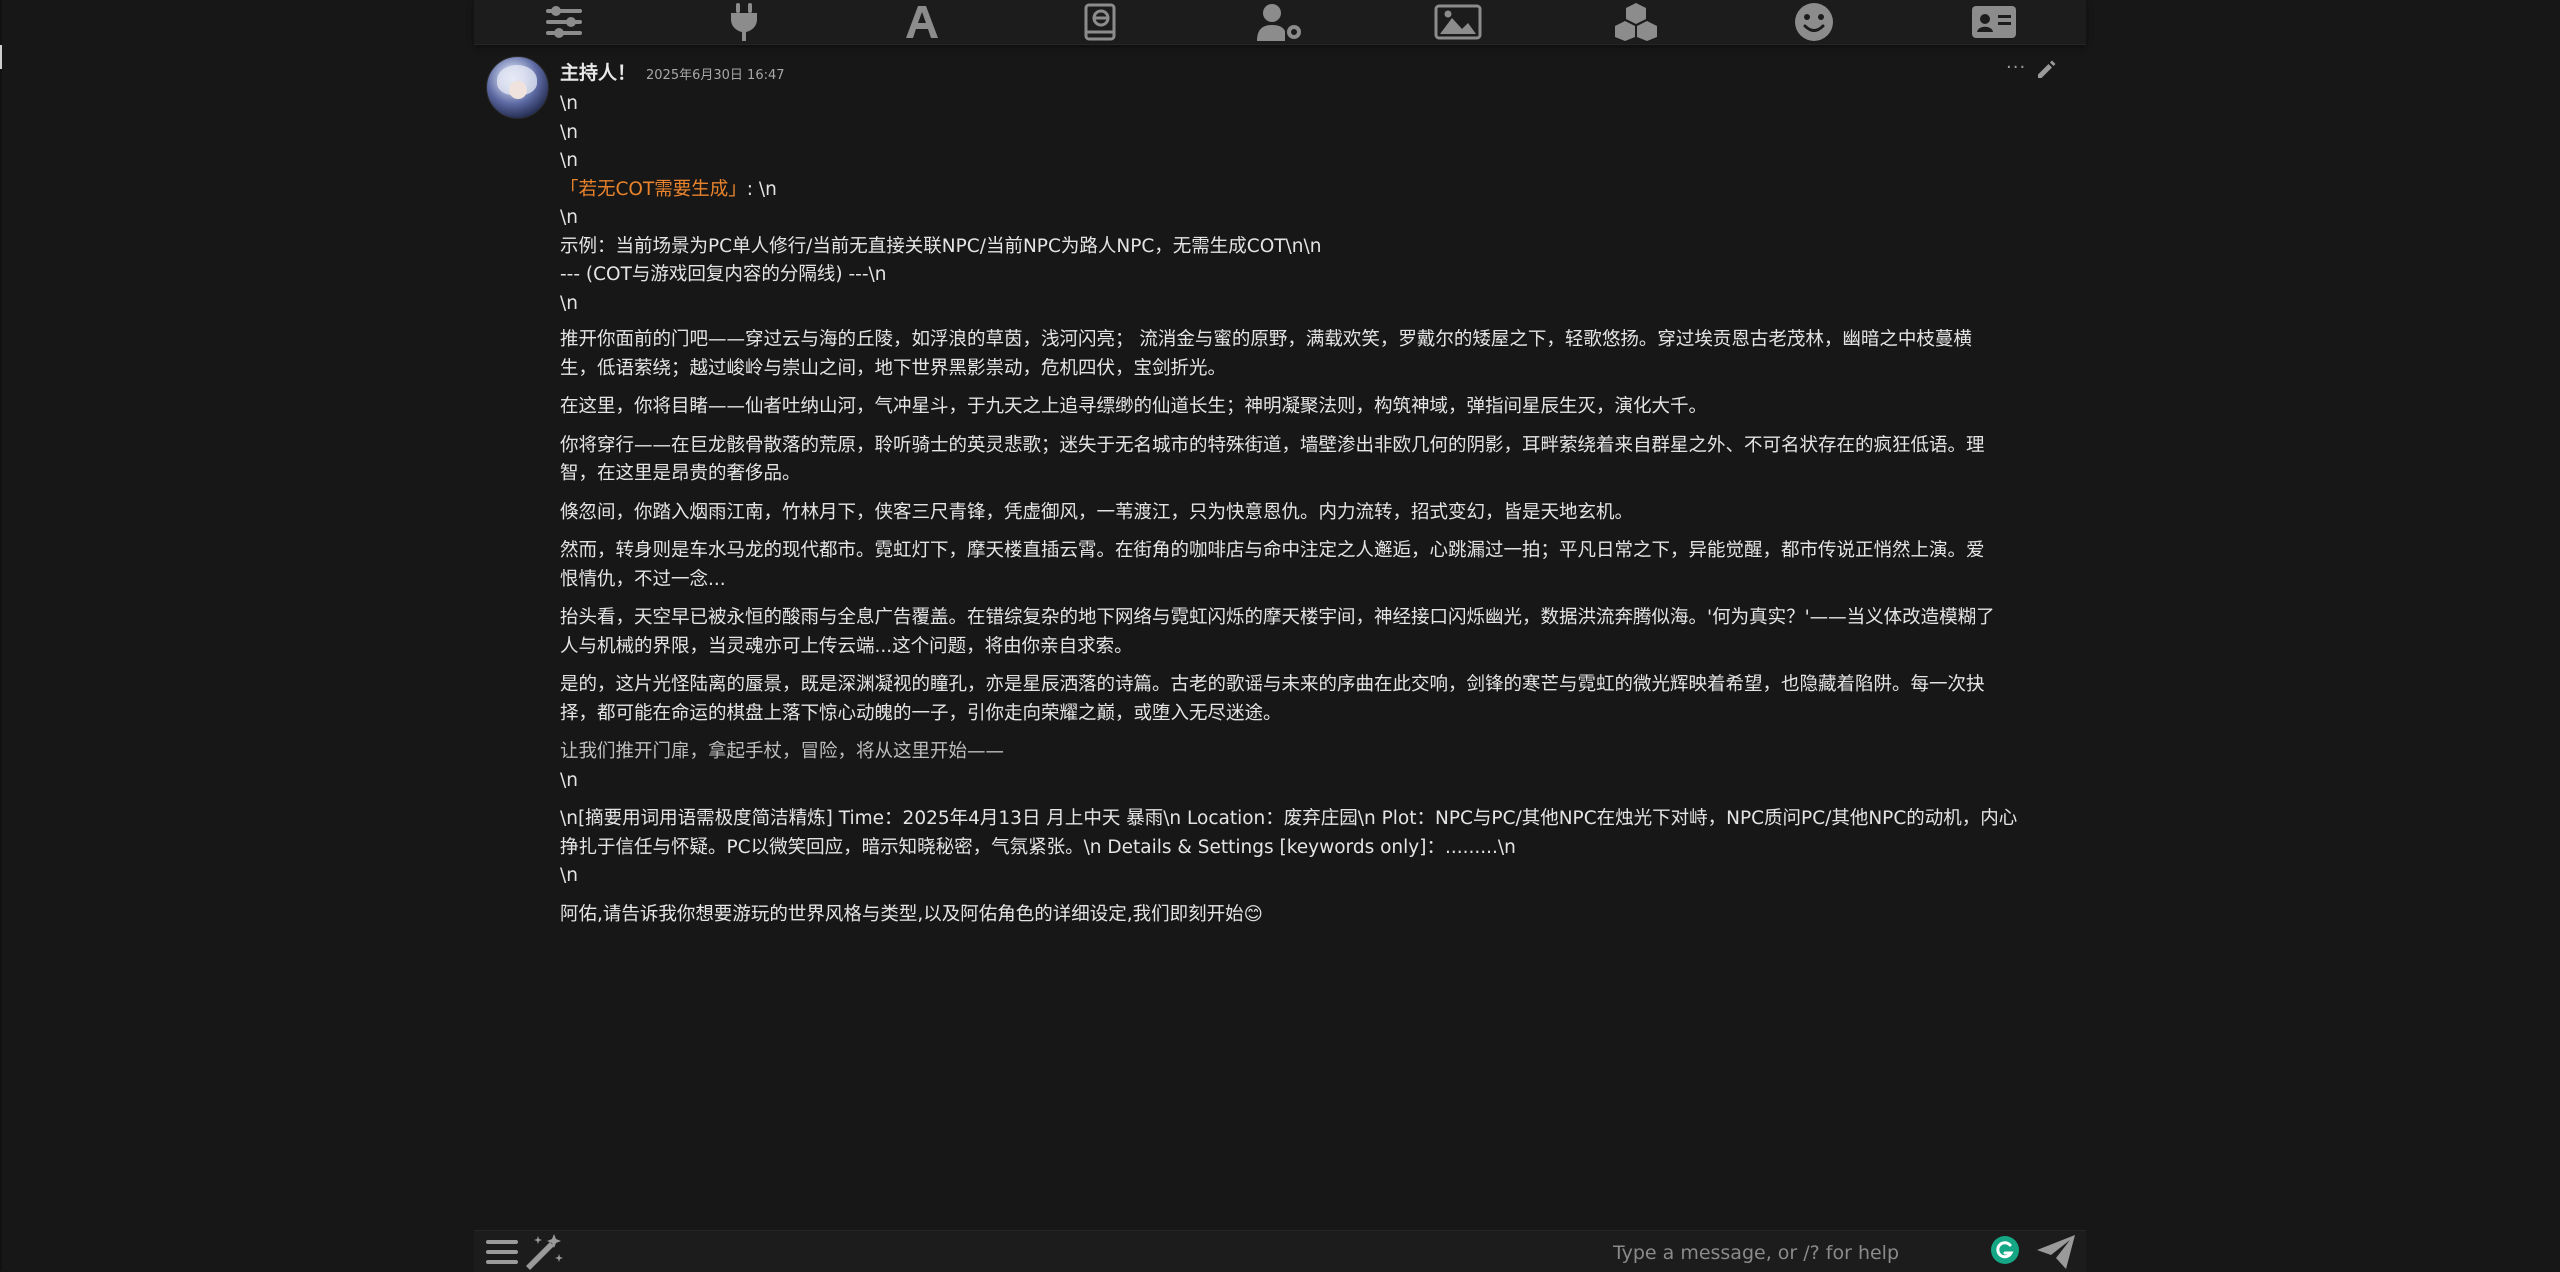 This screenshot has height=1272, width=2560. I want to click on text-cursor-mark, so click(1, 57).